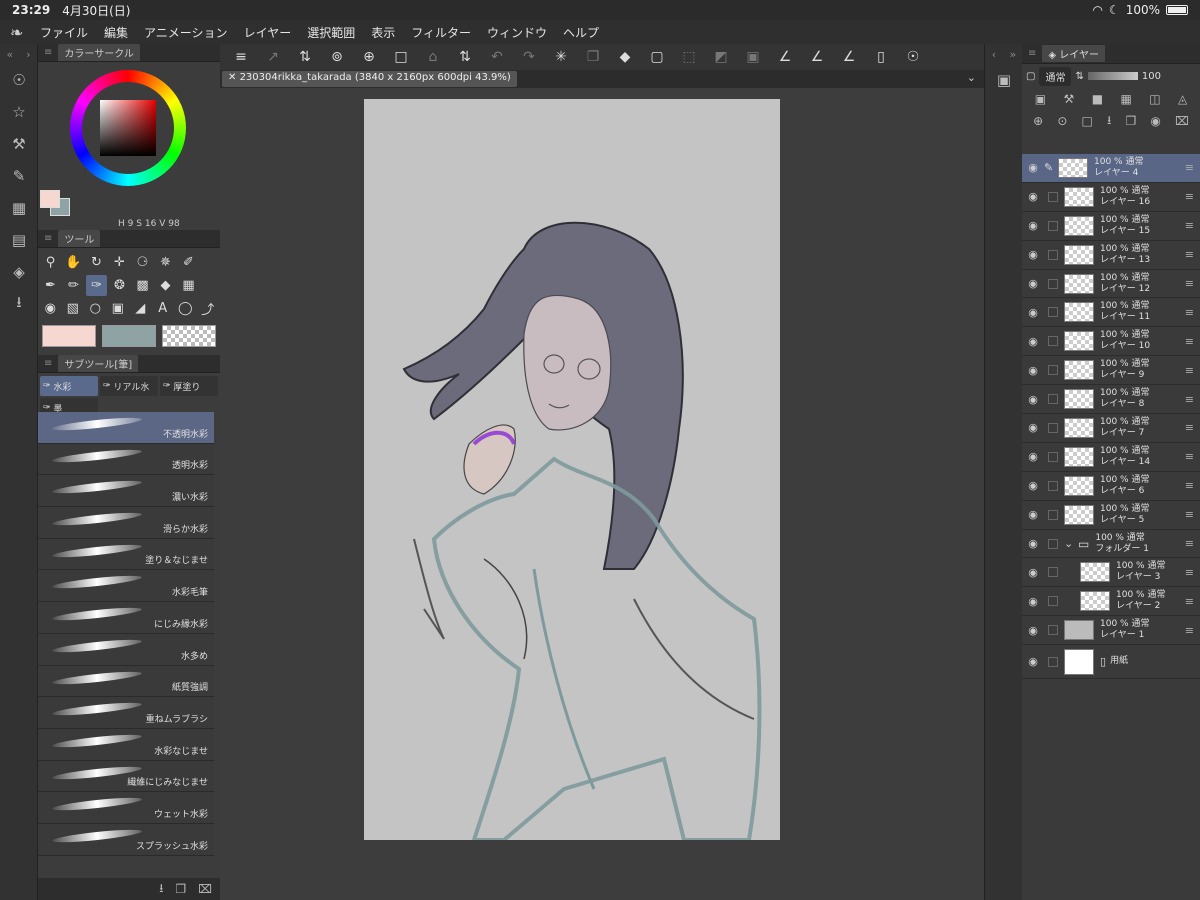 The width and height of the screenshot is (1200, 900). What do you see at coordinates (126, 586) in the screenshot?
I see `list-item: 水彩毛筆` at bounding box center [126, 586].